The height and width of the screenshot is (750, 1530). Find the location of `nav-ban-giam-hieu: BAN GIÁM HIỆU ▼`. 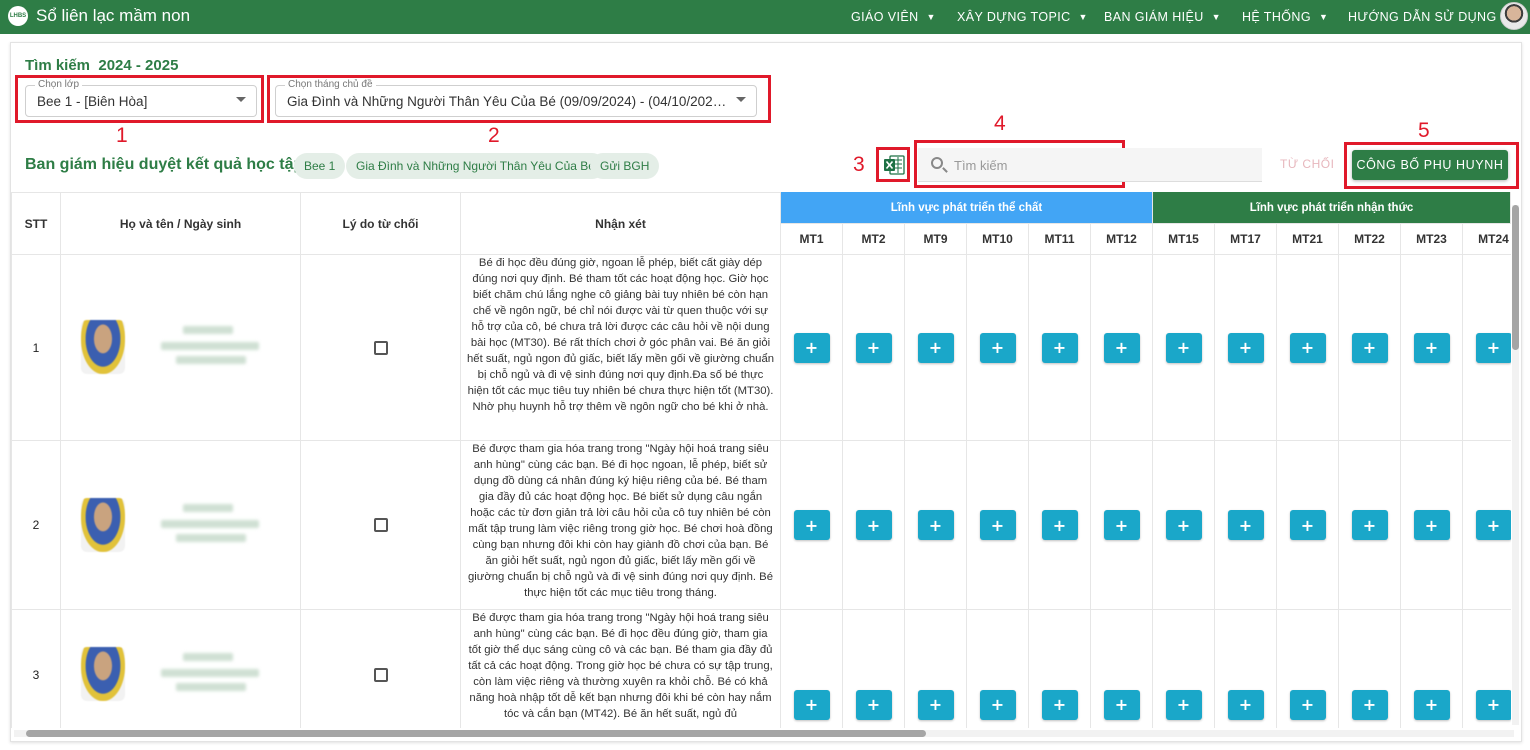

nav-ban-giam-hieu: BAN GIÁM HIỆU ▼ is located at coordinates (1162, 17).